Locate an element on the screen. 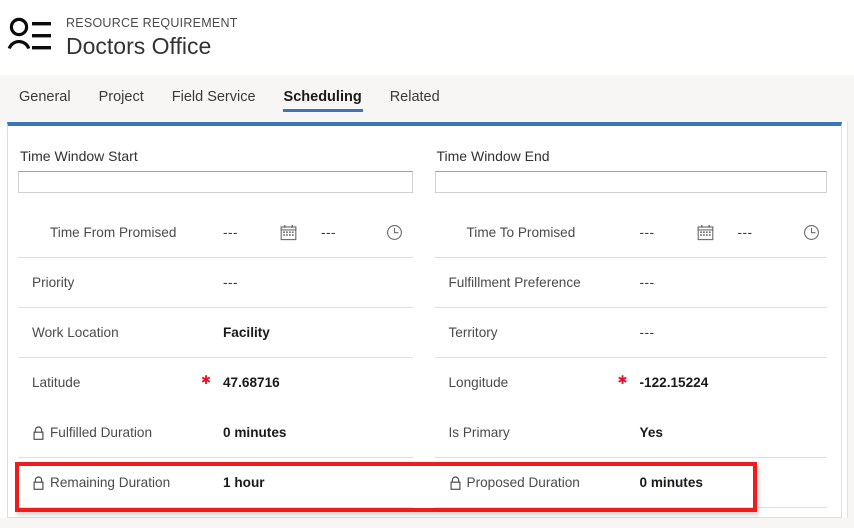  time-window-start-input is located at coordinates (215, 182).